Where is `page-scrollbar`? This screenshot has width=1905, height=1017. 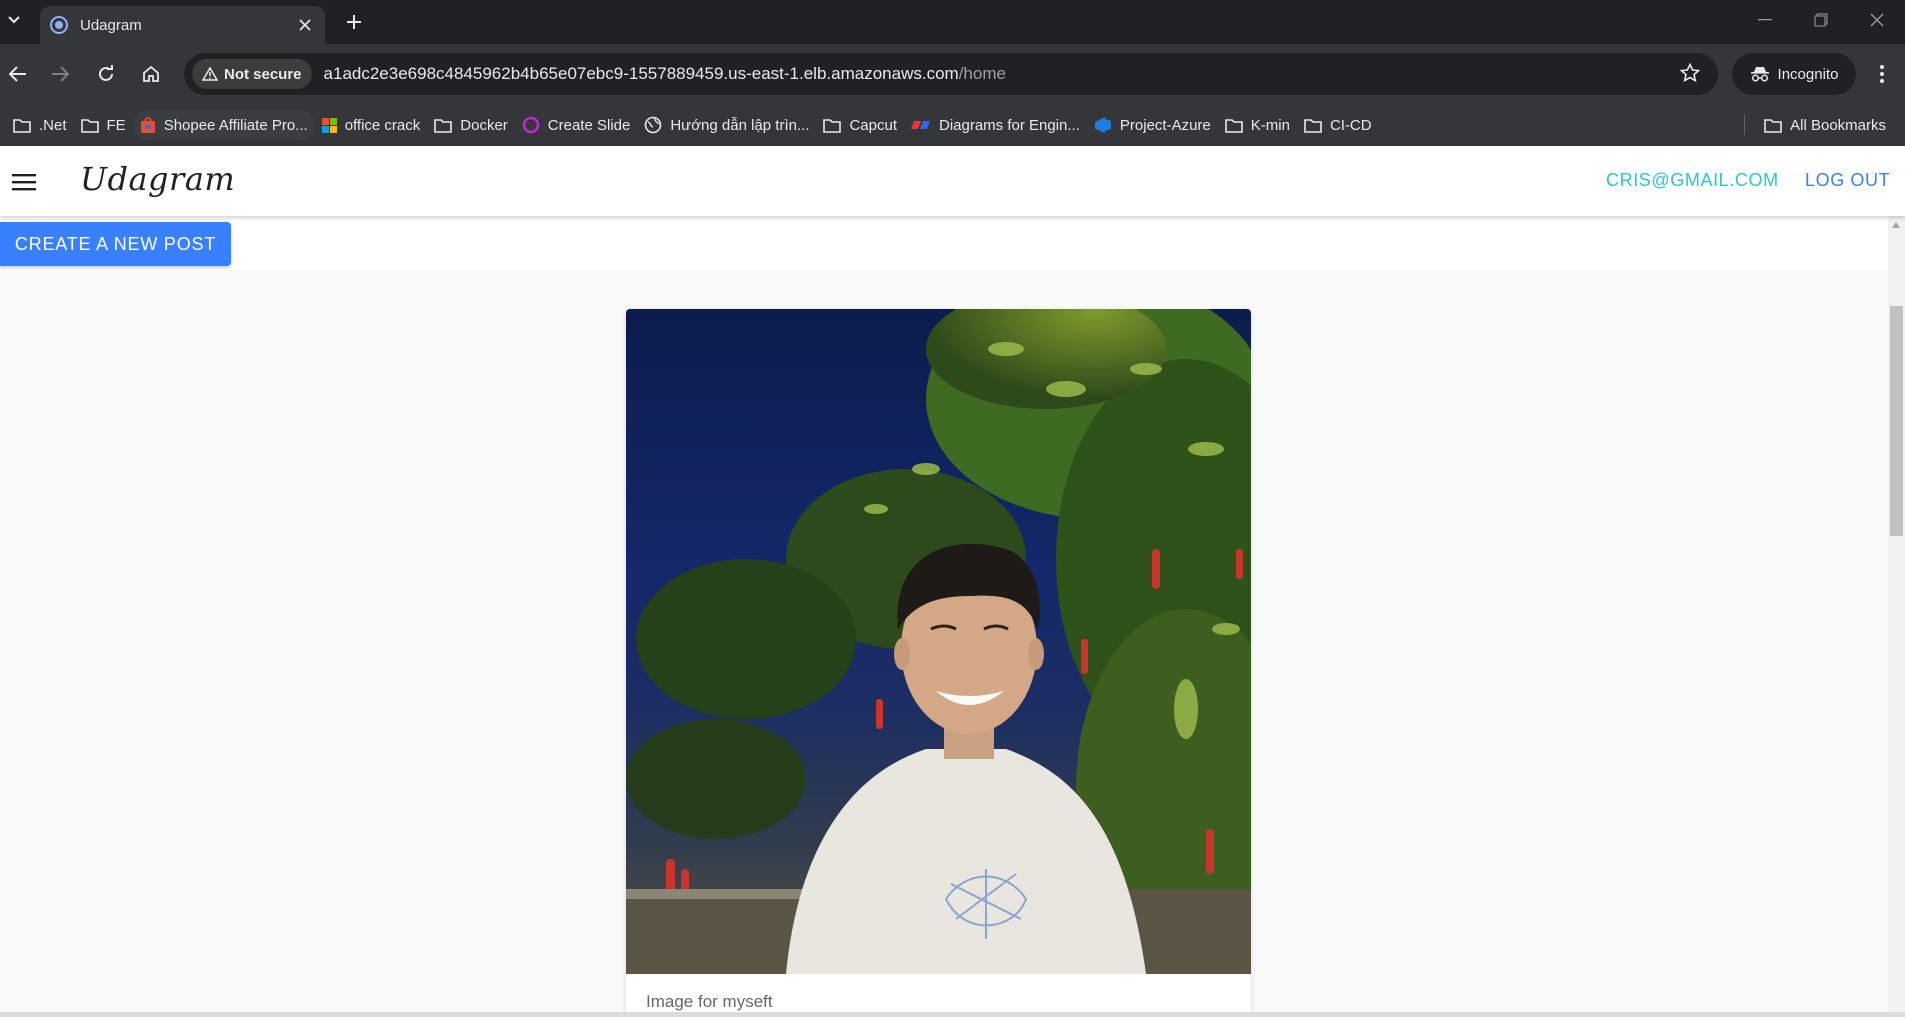
page-scrollbar is located at coordinates (1896, 616).